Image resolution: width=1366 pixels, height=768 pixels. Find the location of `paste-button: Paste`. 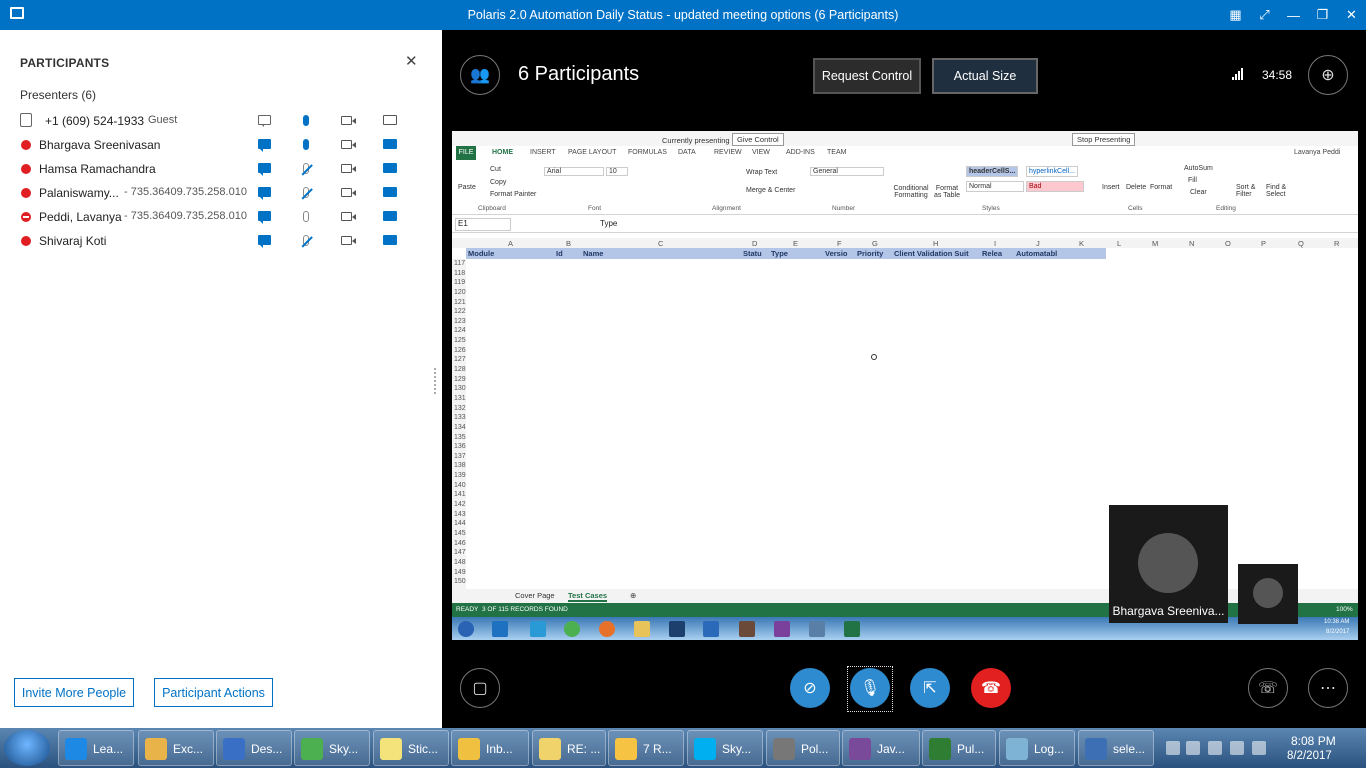

paste-button: Paste is located at coordinates (467, 187).